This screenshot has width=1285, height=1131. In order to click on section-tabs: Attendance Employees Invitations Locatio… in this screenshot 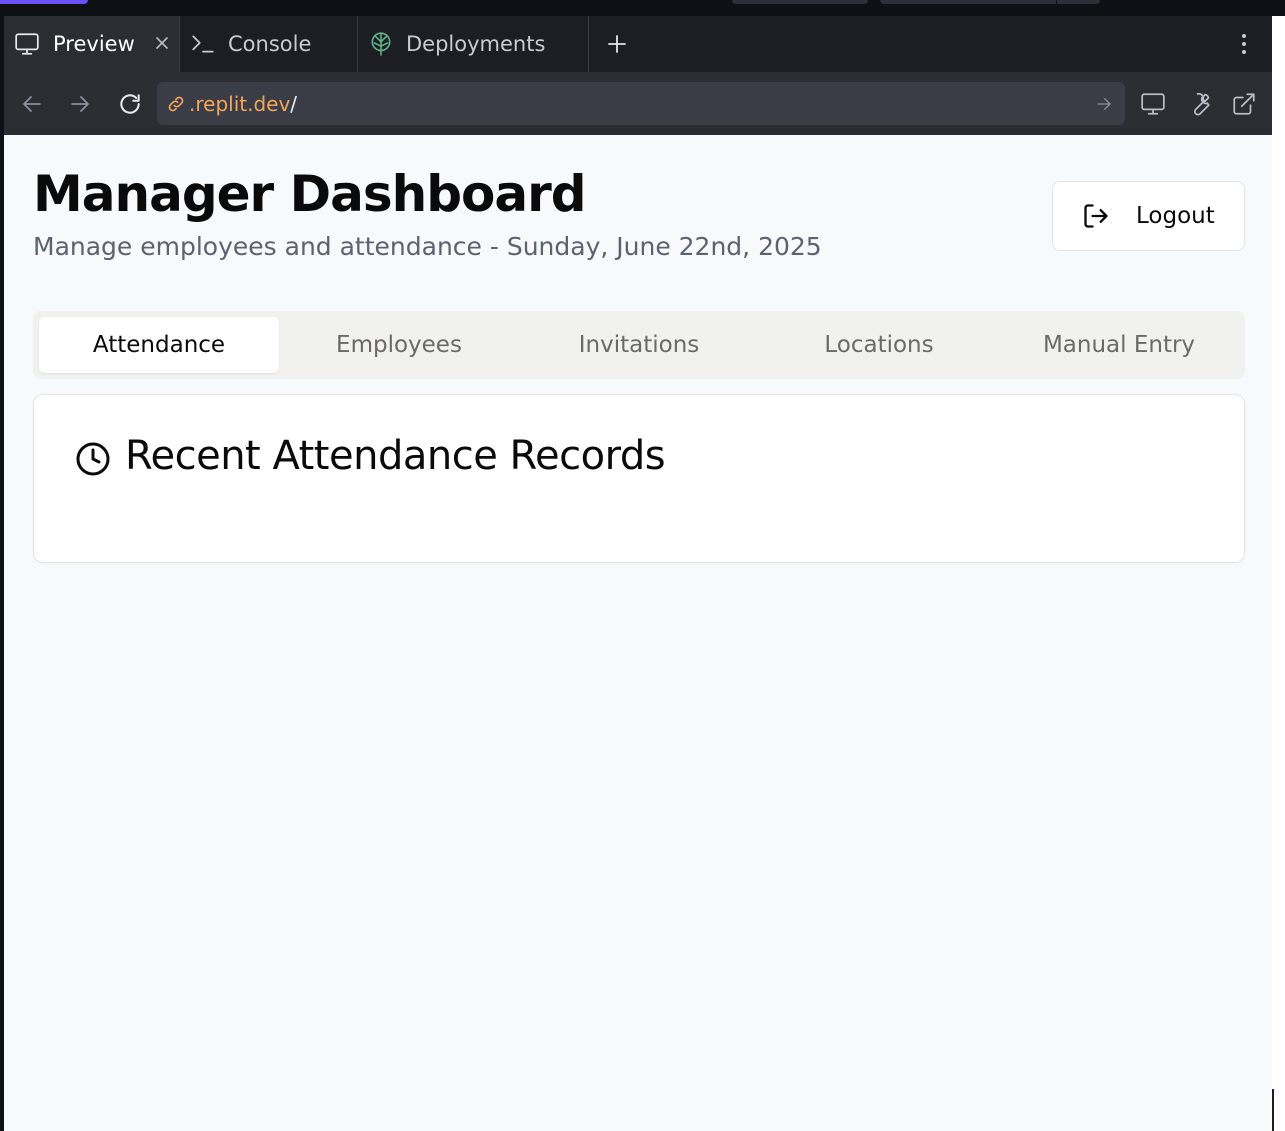, I will do `click(639, 345)`.